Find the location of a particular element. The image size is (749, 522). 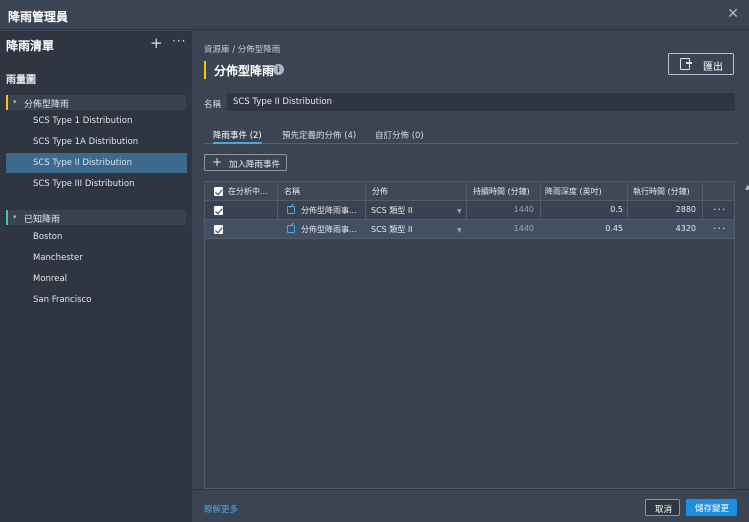

row-depth: 0.45 is located at coordinates (614, 228).